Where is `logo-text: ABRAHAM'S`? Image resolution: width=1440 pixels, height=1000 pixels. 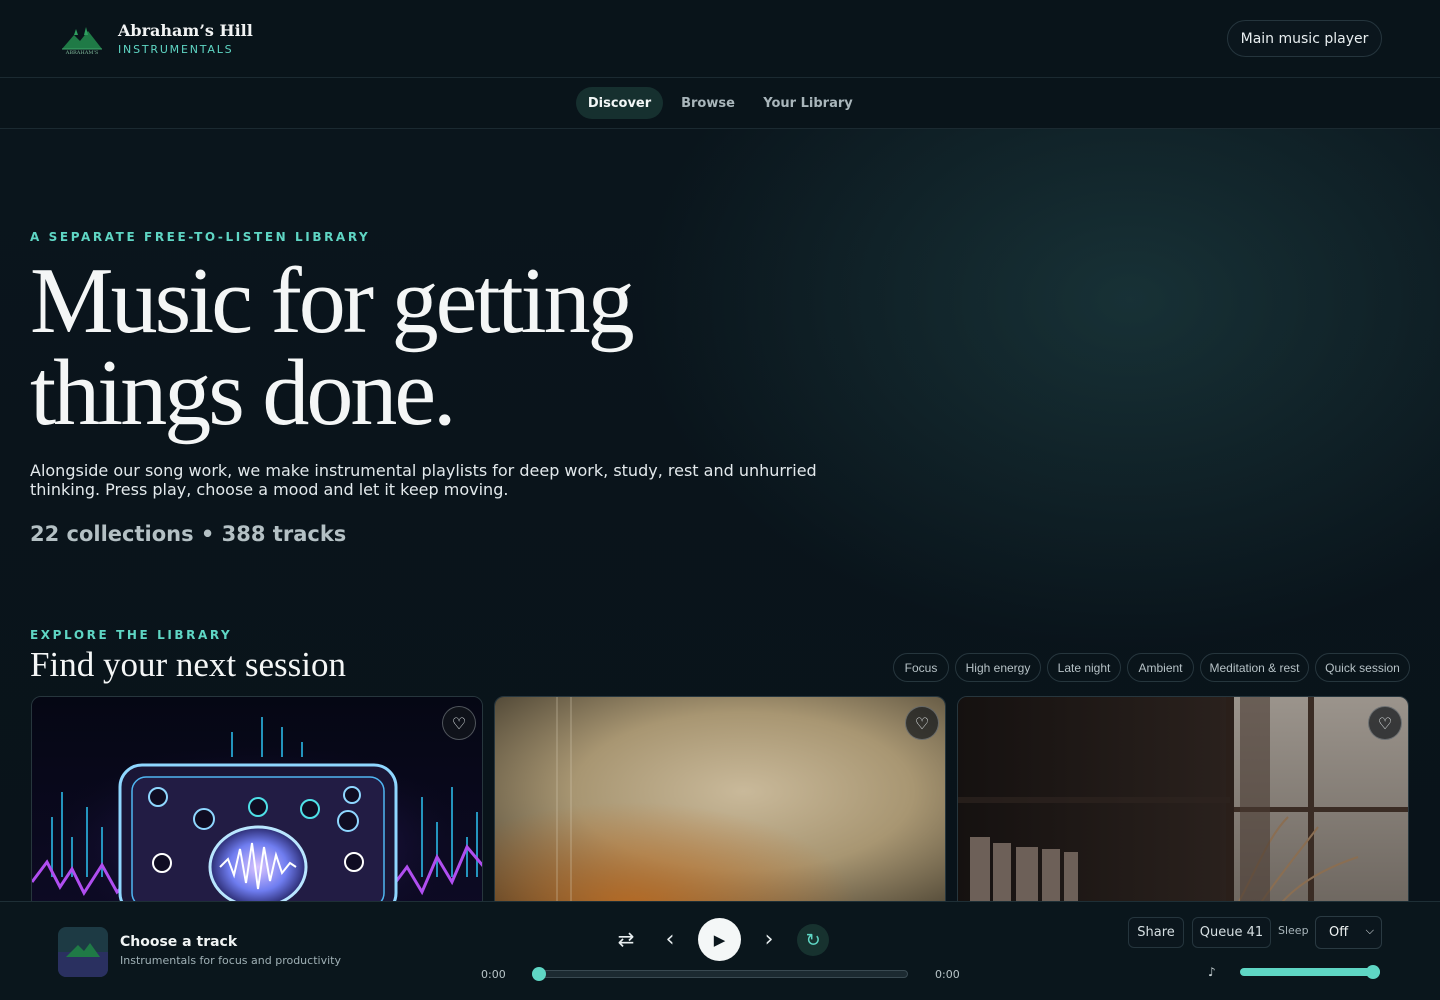
logo-text: ABRAHAM'S is located at coordinates (82, 53).